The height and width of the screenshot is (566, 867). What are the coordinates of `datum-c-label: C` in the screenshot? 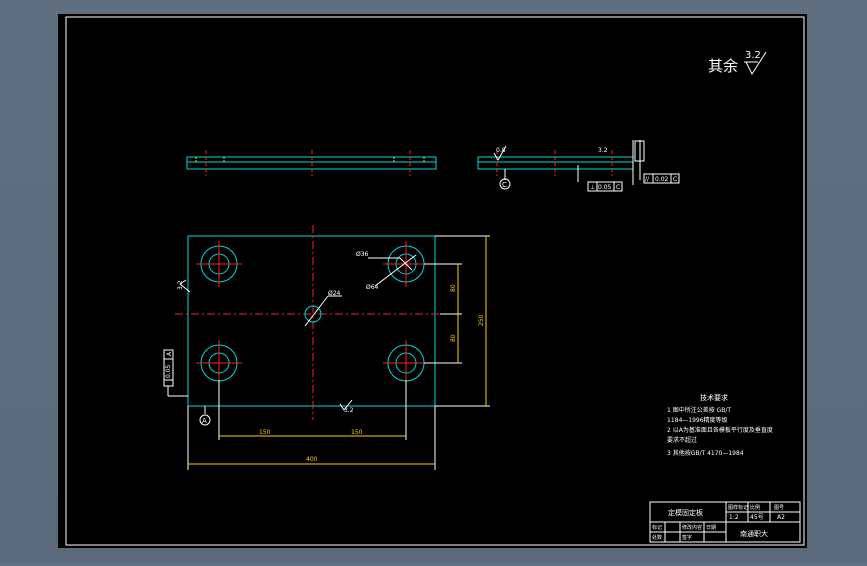 It's located at (504, 185).